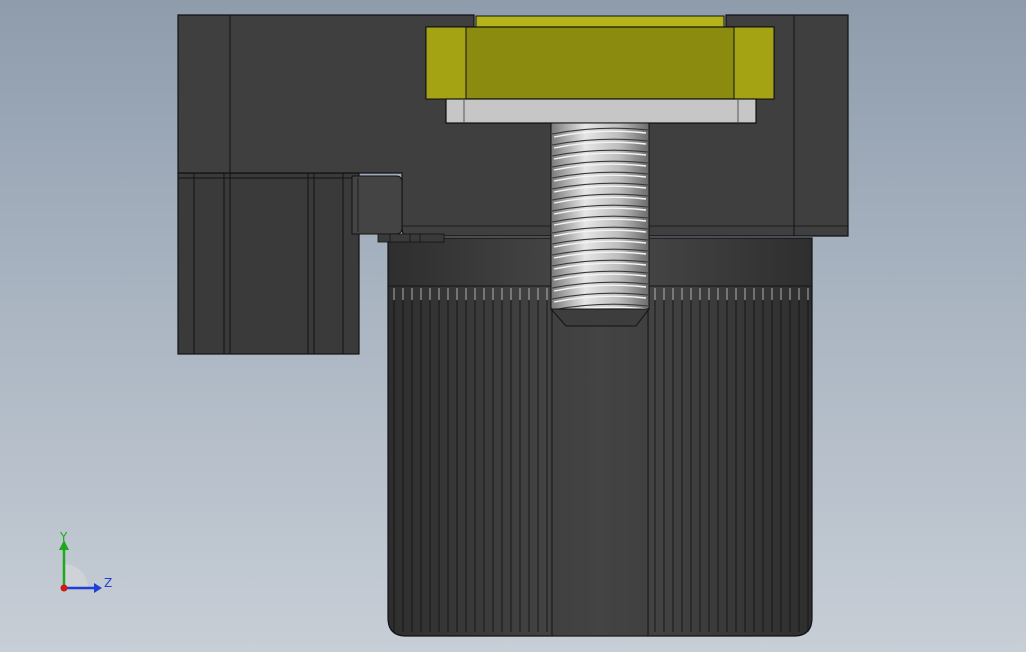 This screenshot has width=1026, height=652. What do you see at coordinates (601, 111) in the screenshot?
I see `washer` at bounding box center [601, 111].